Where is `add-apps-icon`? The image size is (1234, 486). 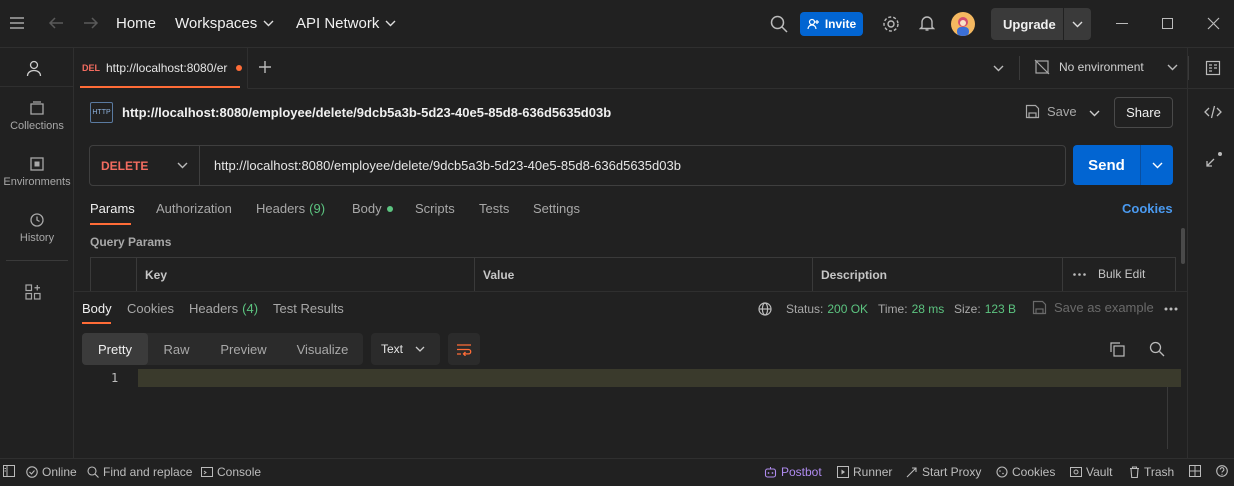
add-apps-icon is located at coordinates (33, 292).